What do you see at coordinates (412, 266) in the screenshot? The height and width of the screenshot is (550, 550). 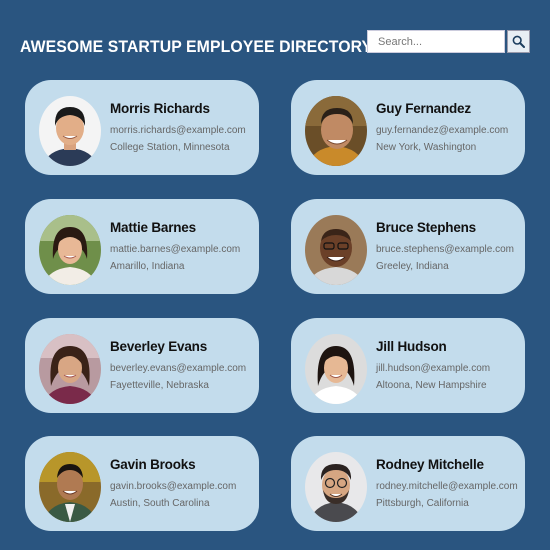 I see `employee-location: Greeley, Indiana` at bounding box center [412, 266].